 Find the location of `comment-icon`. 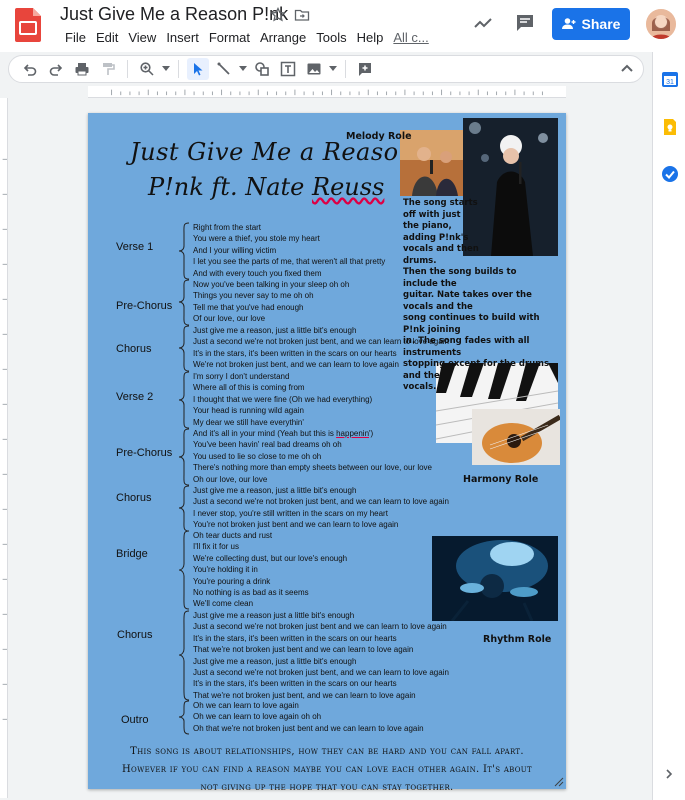

comment-icon is located at coordinates (365, 69).